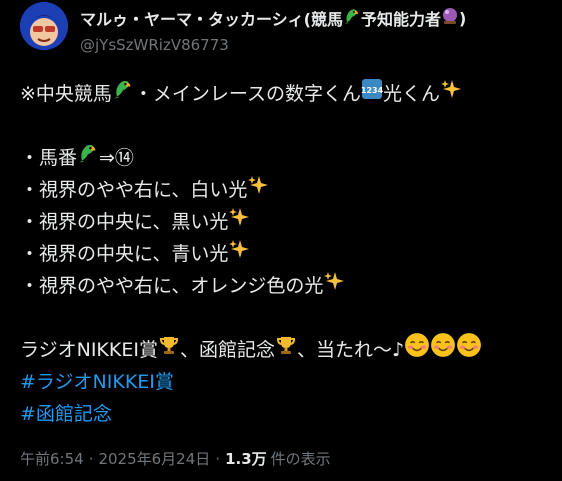  What do you see at coordinates (89, 350) in the screenshot?
I see `post-line-7-text-a: ラジオNIKKEI賞` at bounding box center [89, 350].